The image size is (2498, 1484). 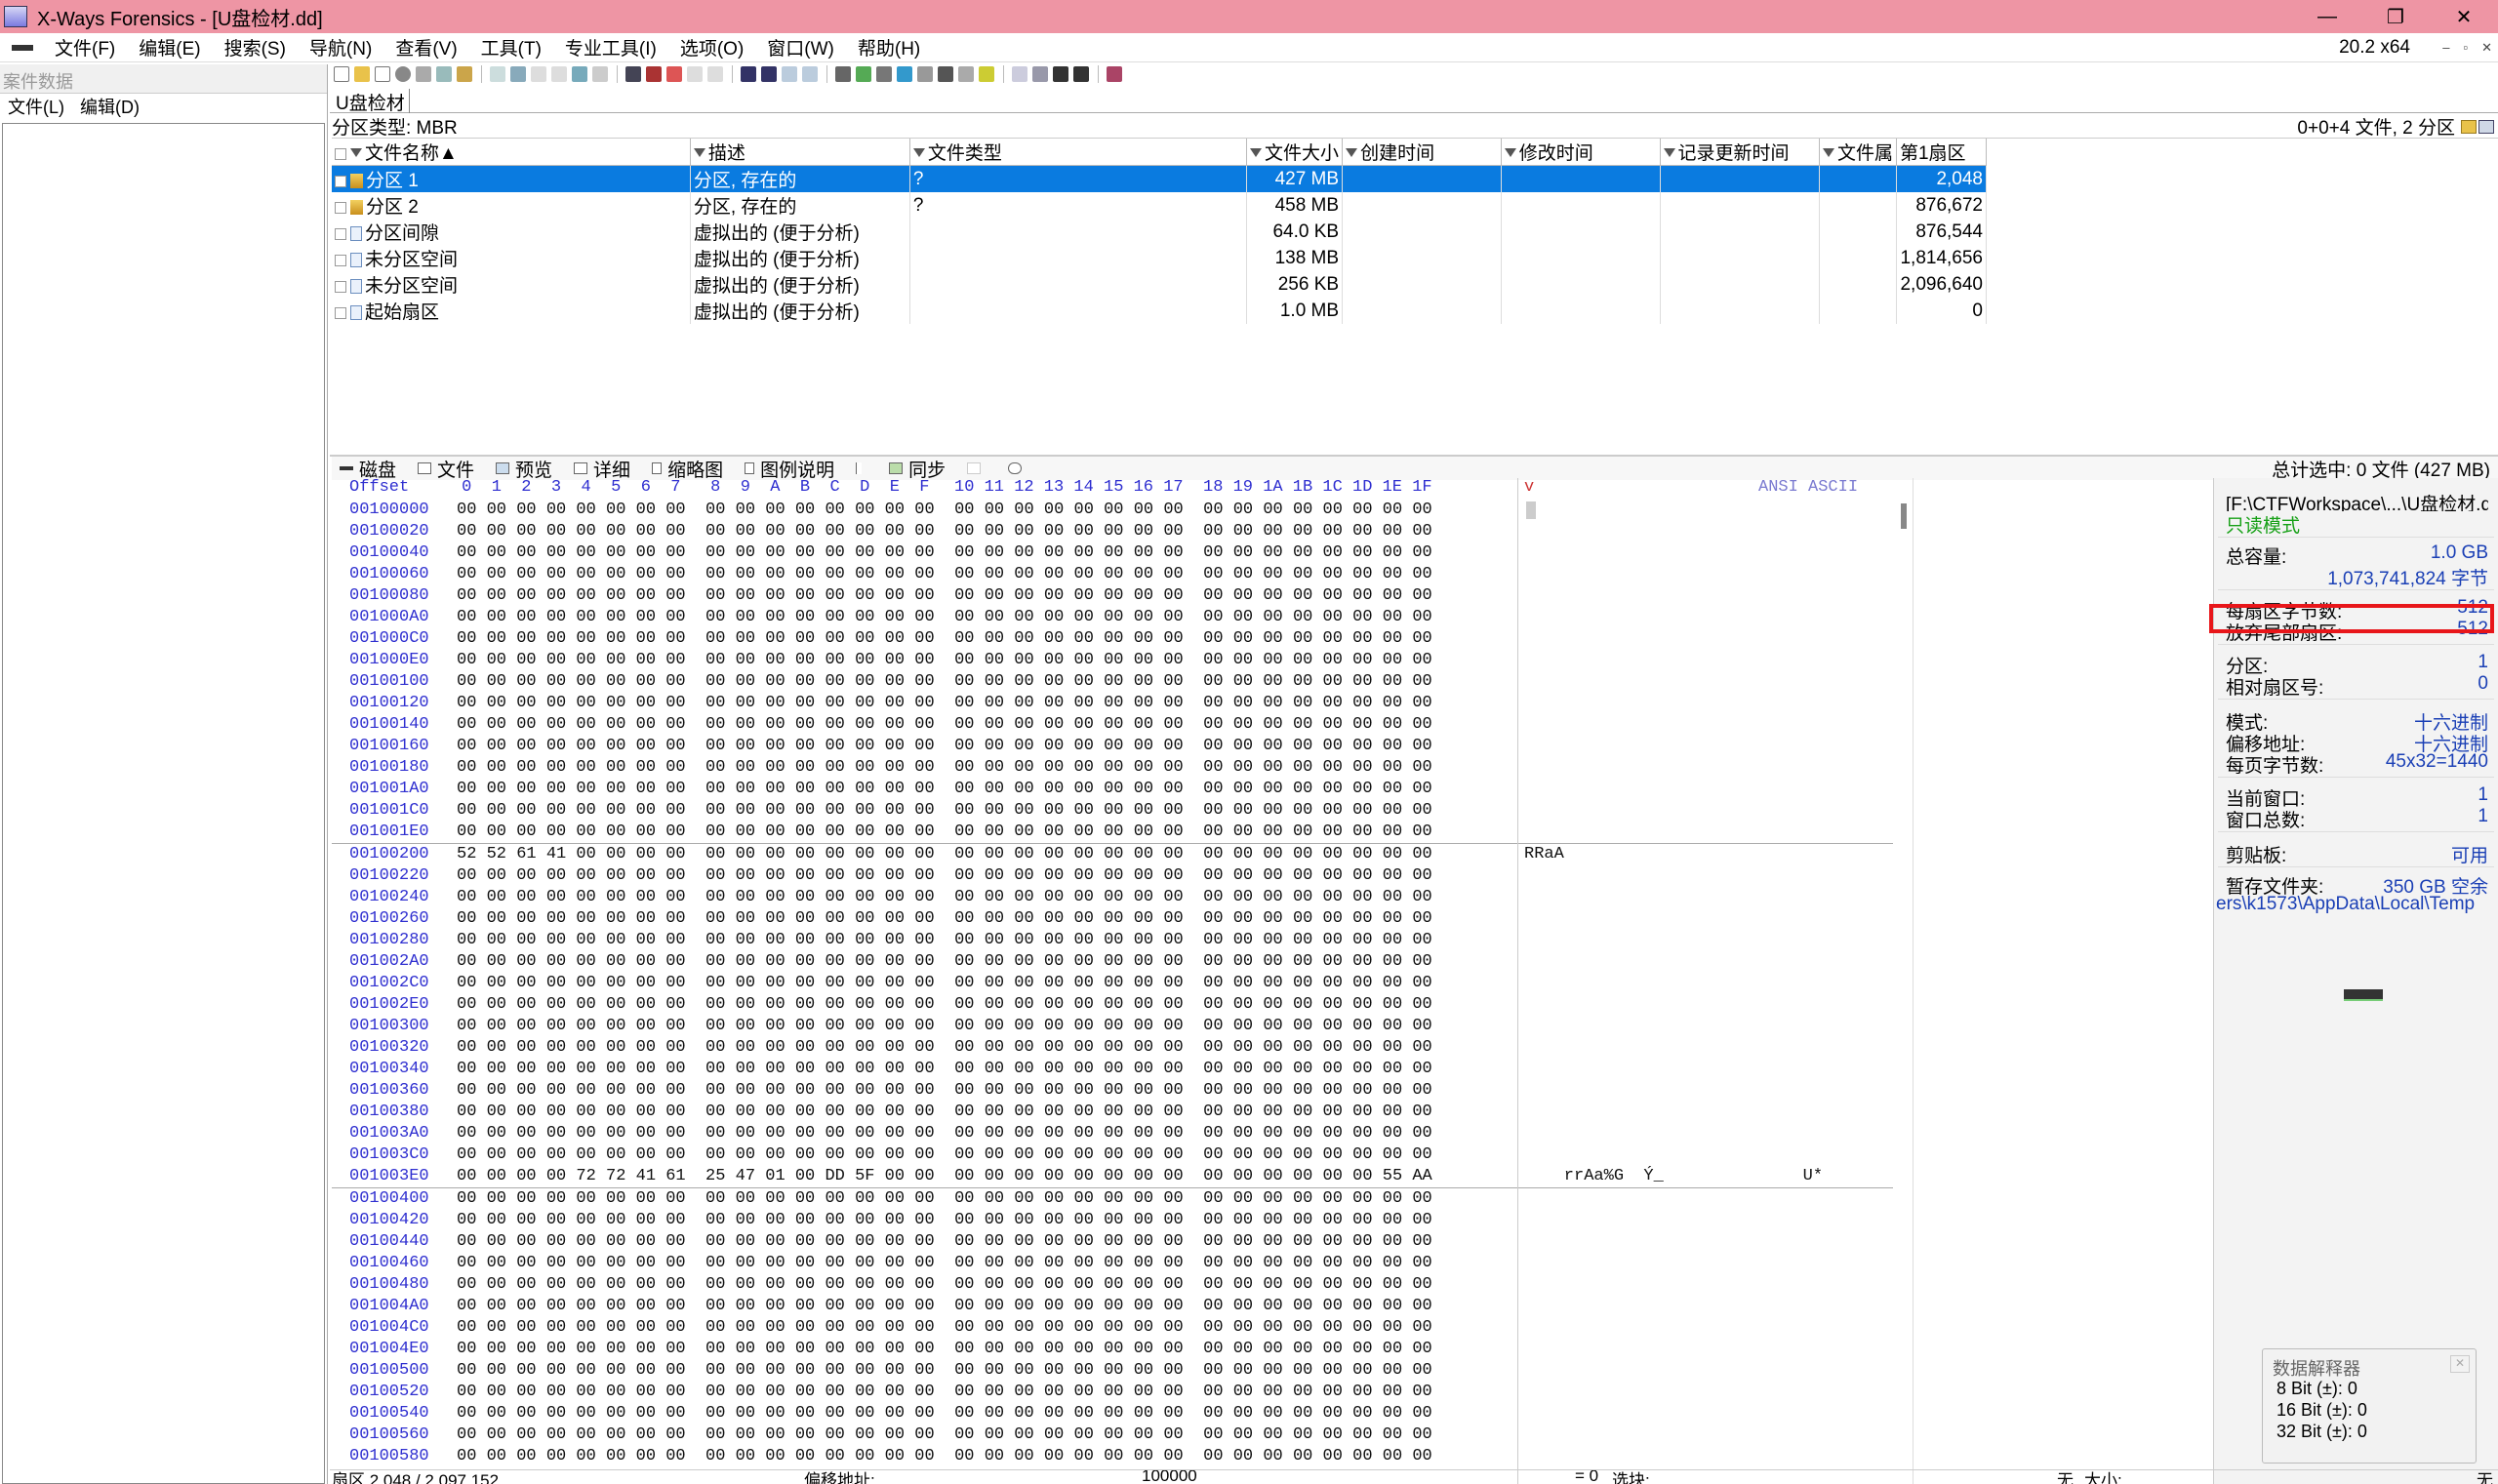 I want to click on ascii-dropdown-icon: v, so click(x=1529, y=487).